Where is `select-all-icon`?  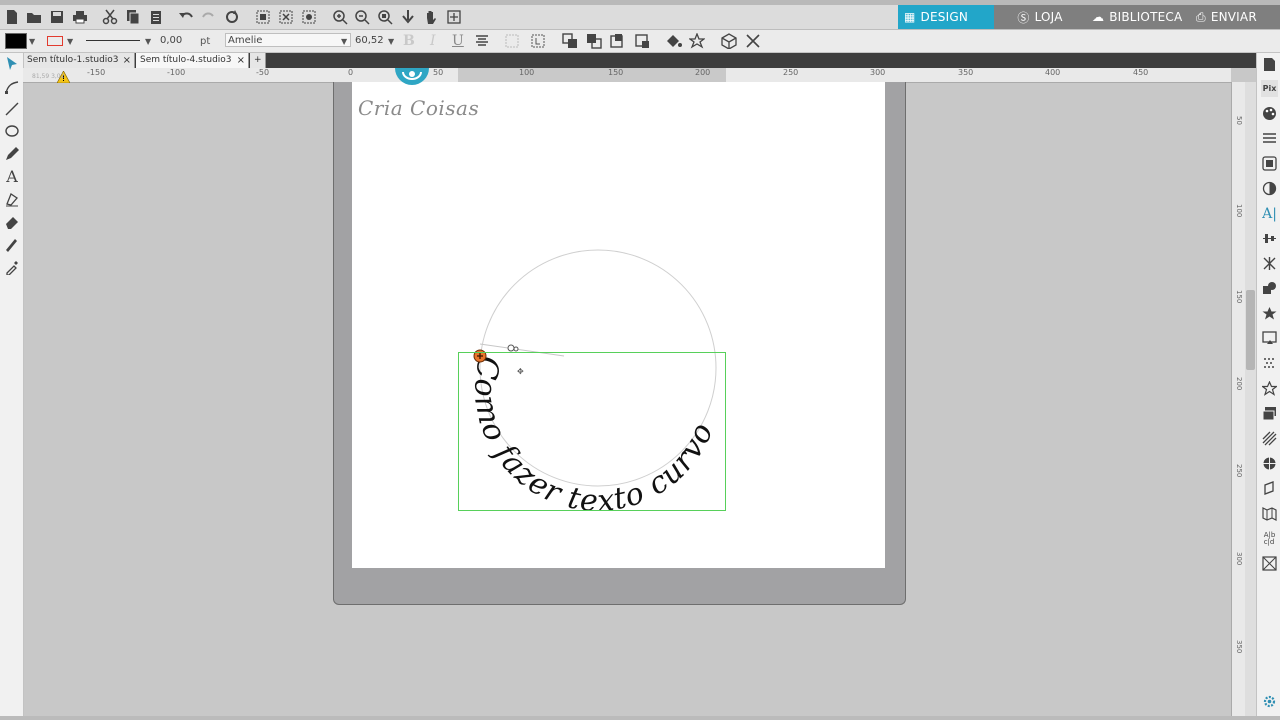 select-all-icon is located at coordinates (263, 17).